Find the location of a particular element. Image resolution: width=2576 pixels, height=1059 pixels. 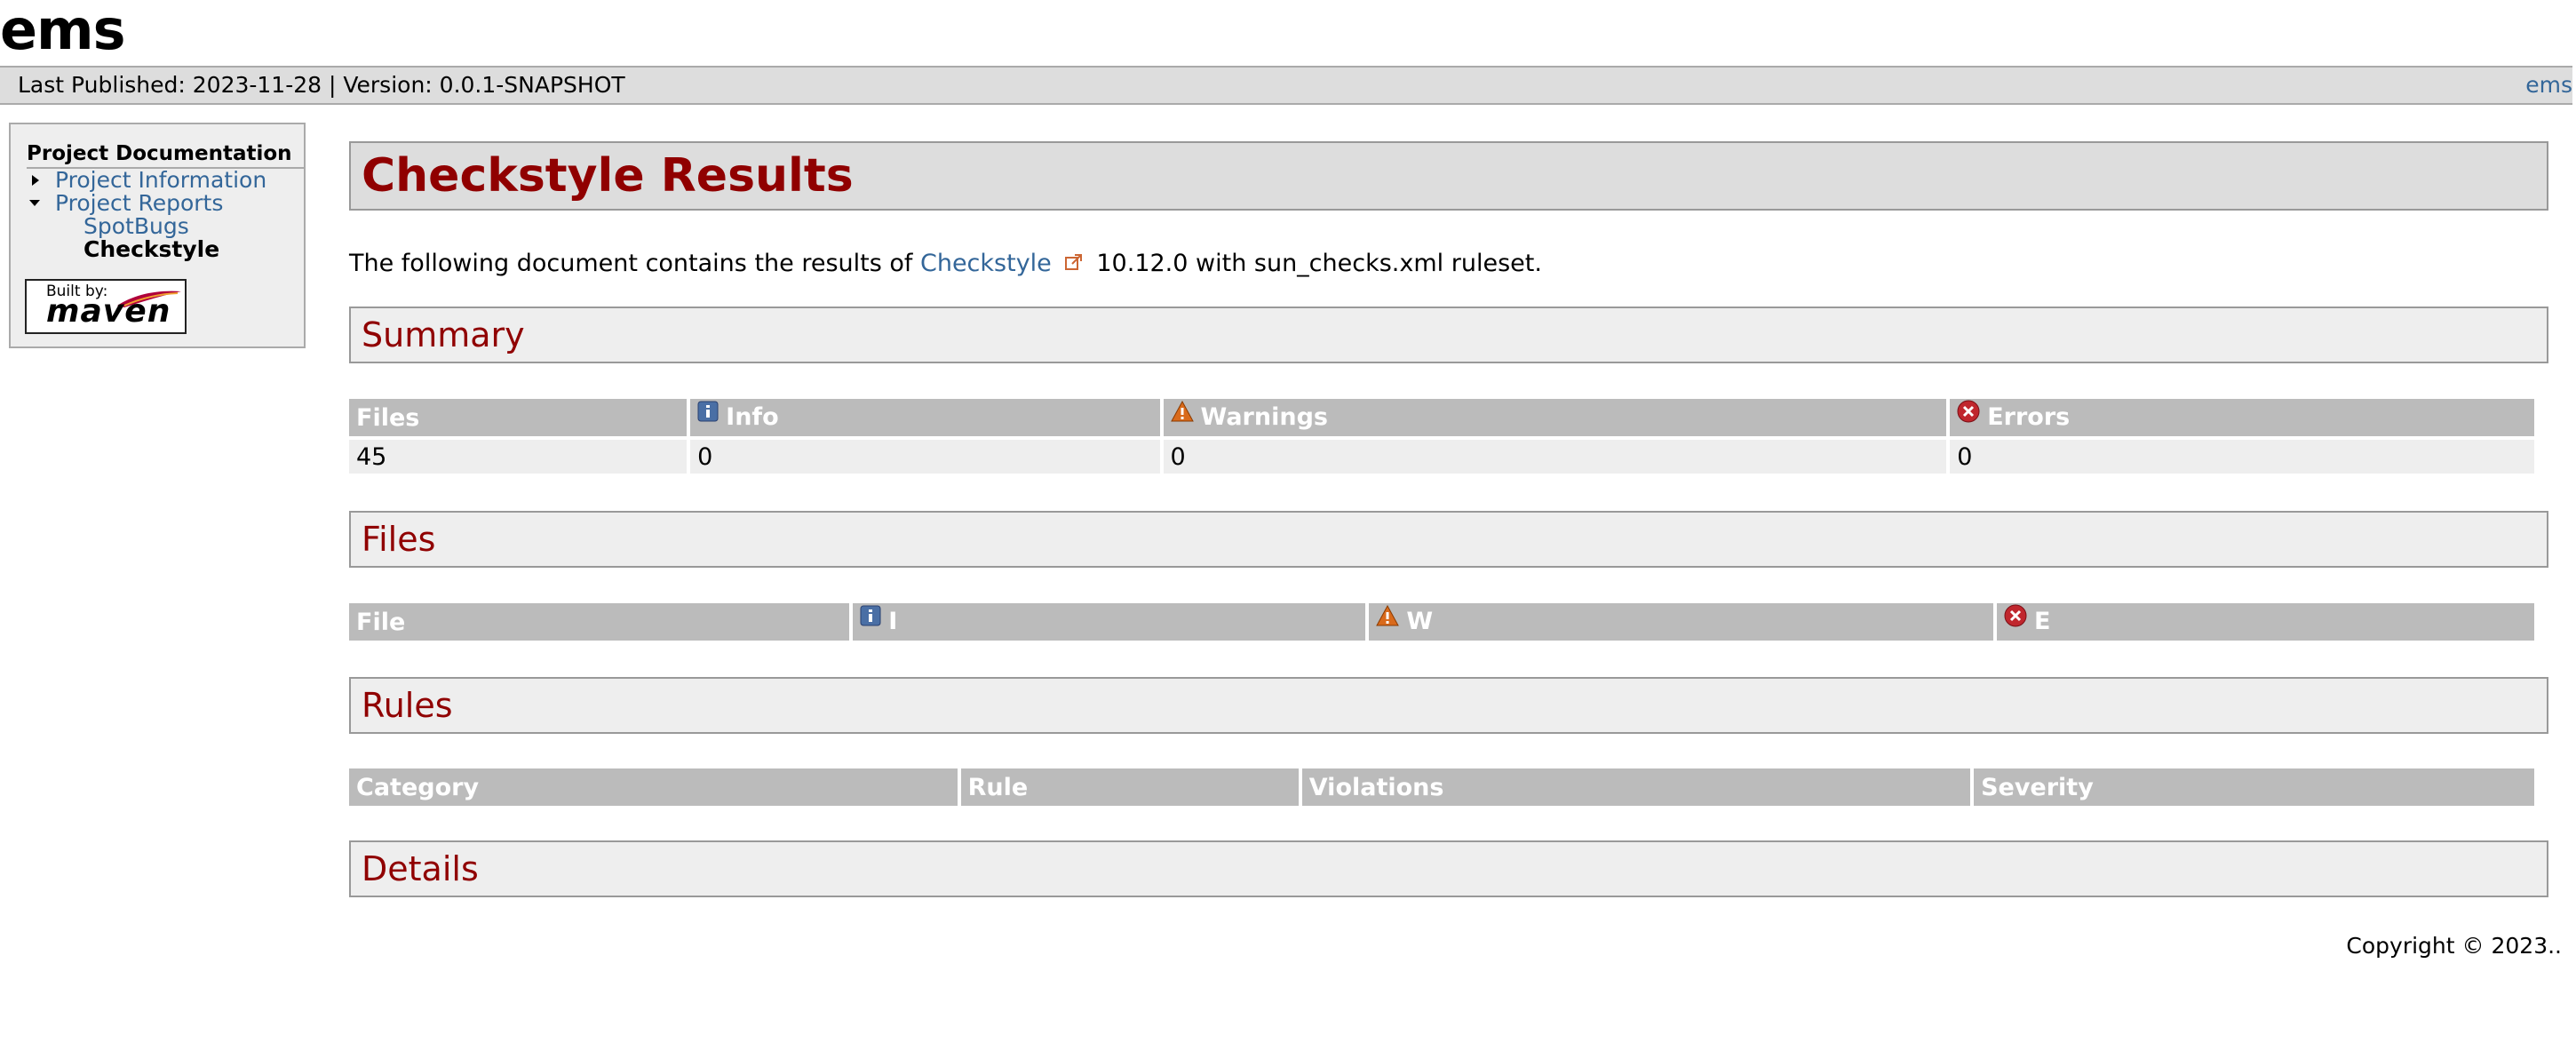

built-by-maven-logo: Built by: maven is located at coordinates (106, 306).